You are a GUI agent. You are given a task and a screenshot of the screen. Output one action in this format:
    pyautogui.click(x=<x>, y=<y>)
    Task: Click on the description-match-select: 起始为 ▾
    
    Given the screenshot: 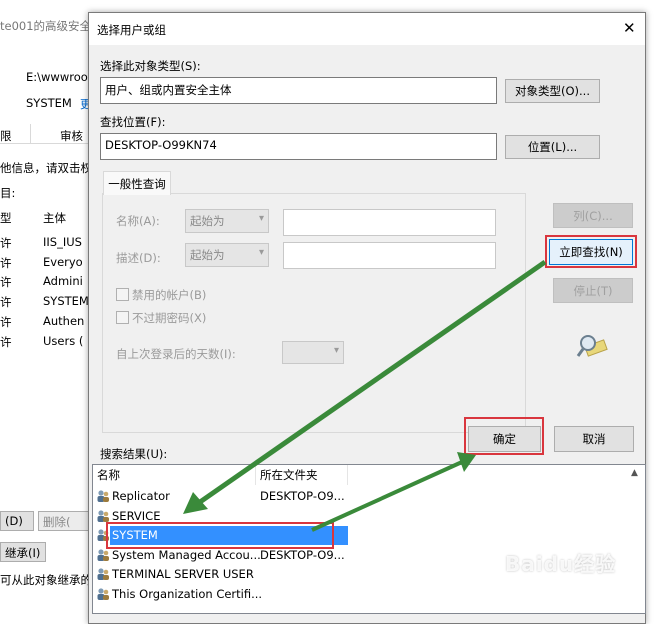 What is the action you would take?
    pyautogui.click(x=227, y=255)
    